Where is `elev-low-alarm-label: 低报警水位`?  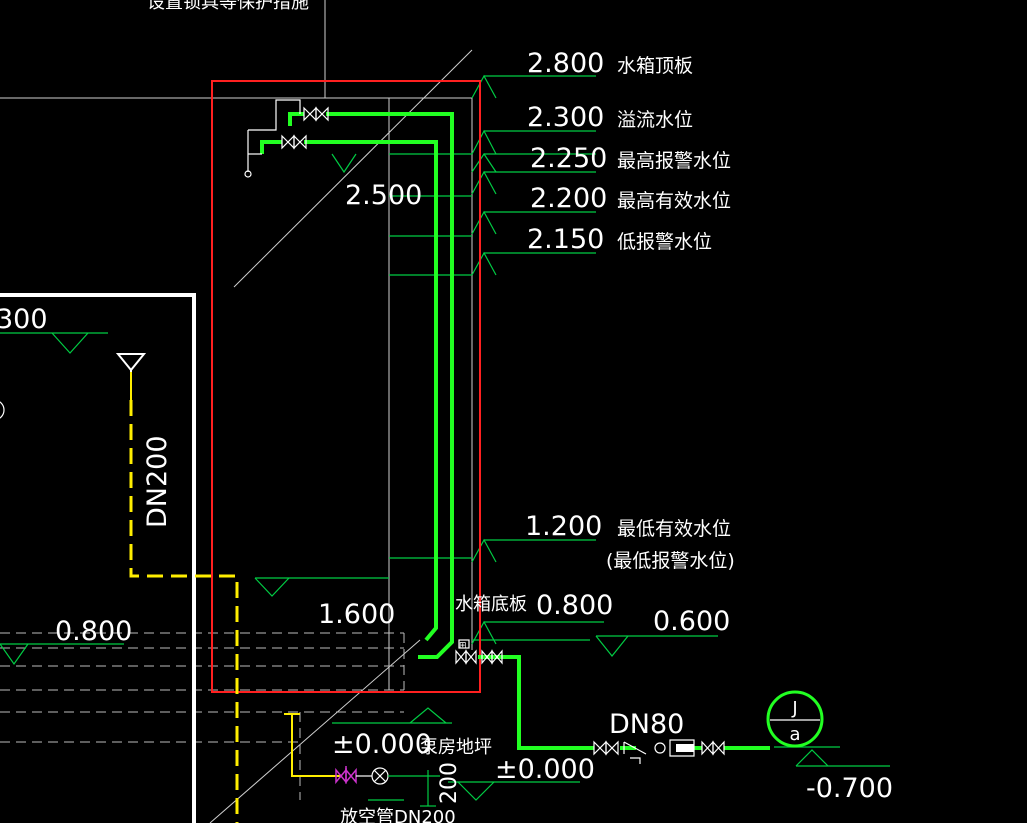 elev-low-alarm-label: 低报警水位 is located at coordinates (664, 242).